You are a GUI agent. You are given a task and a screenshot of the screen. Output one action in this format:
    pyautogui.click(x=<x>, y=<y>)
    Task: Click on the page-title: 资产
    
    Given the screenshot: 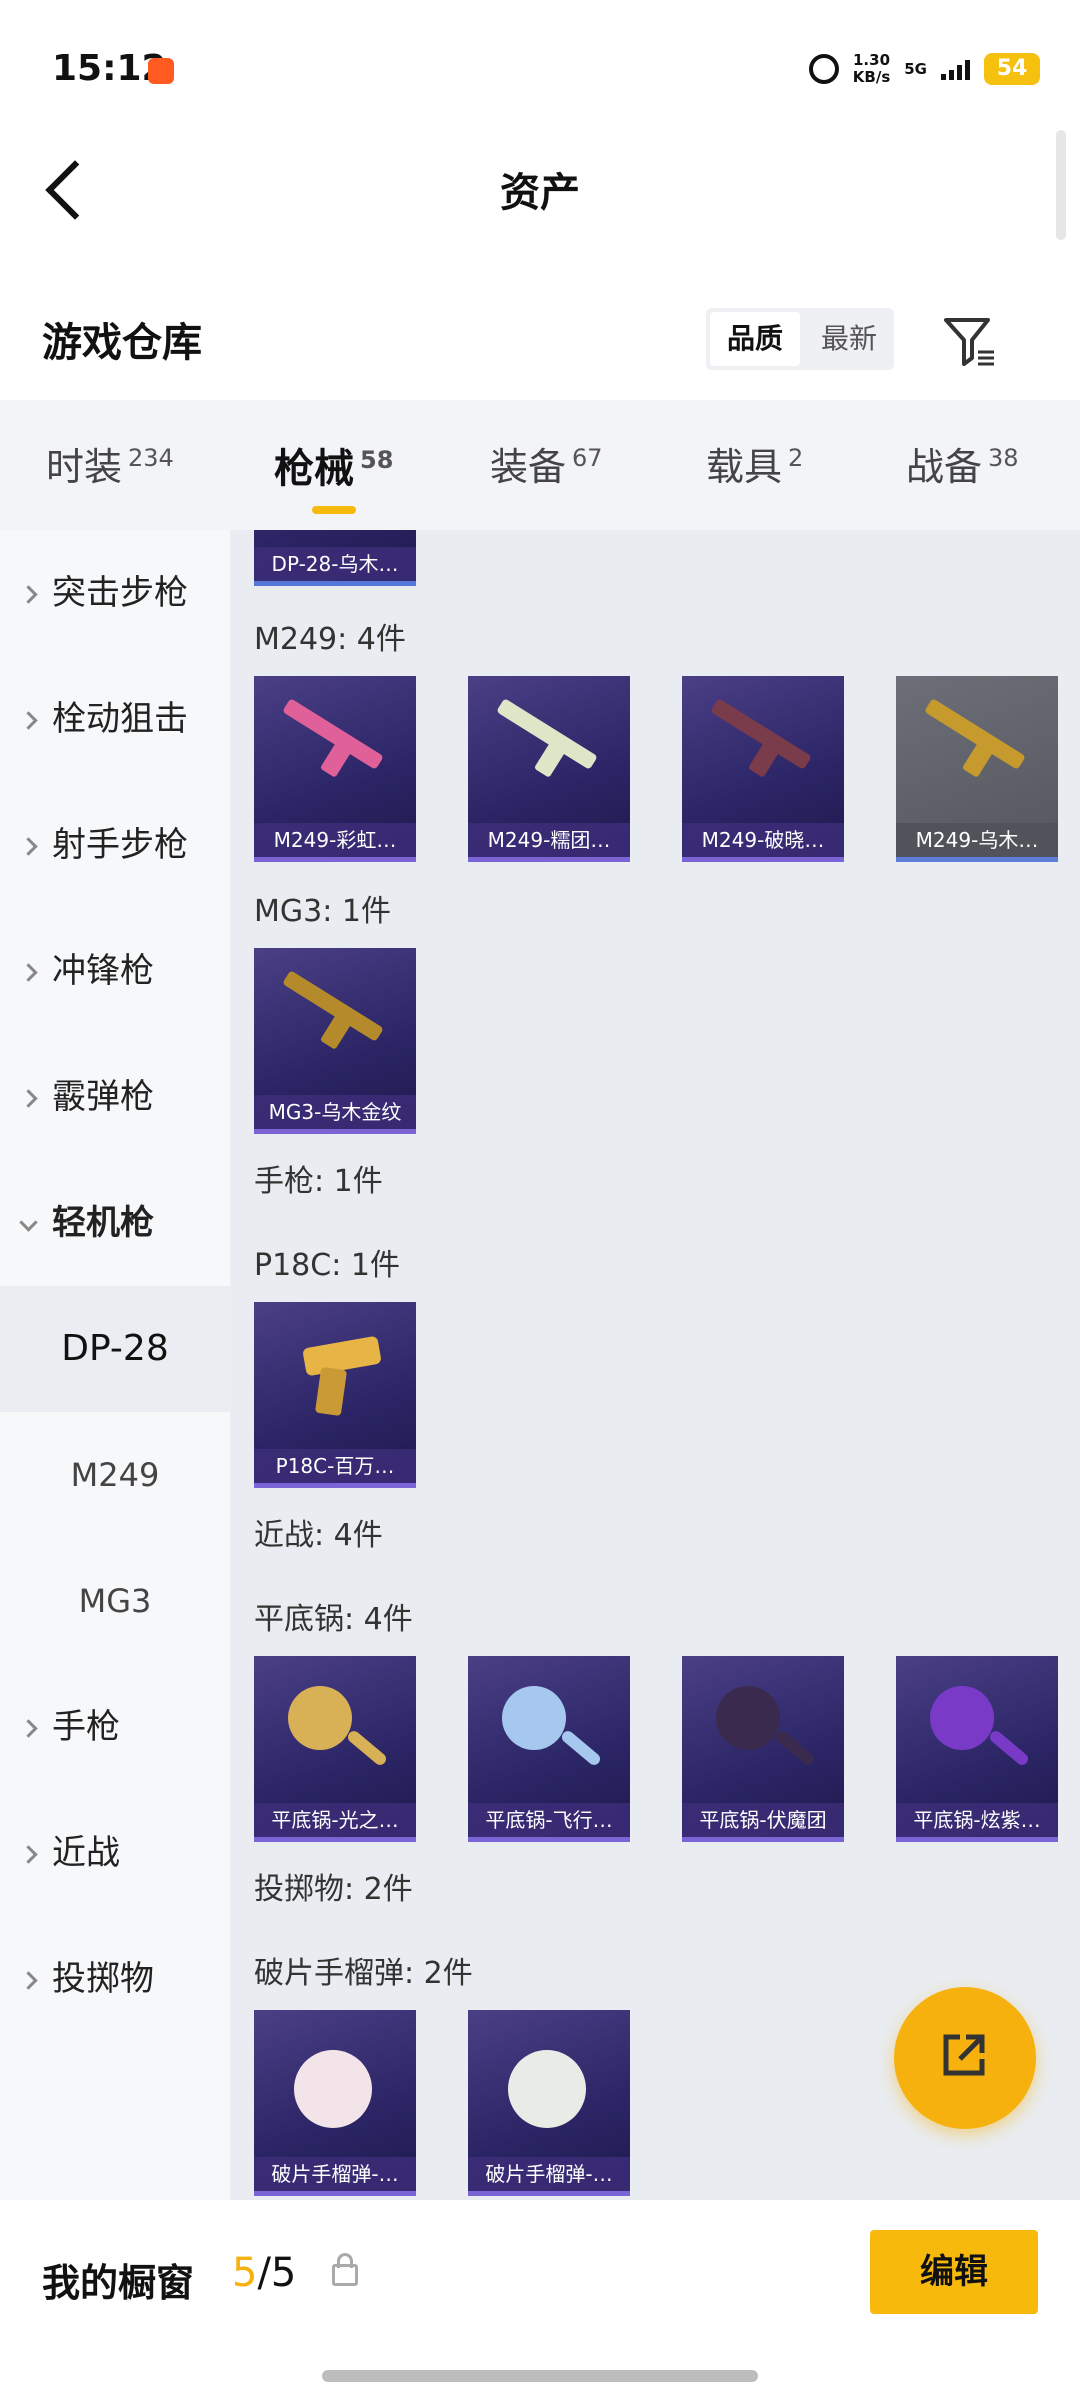 What is the action you would take?
    pyautogui.click(x=540, y=193)
    